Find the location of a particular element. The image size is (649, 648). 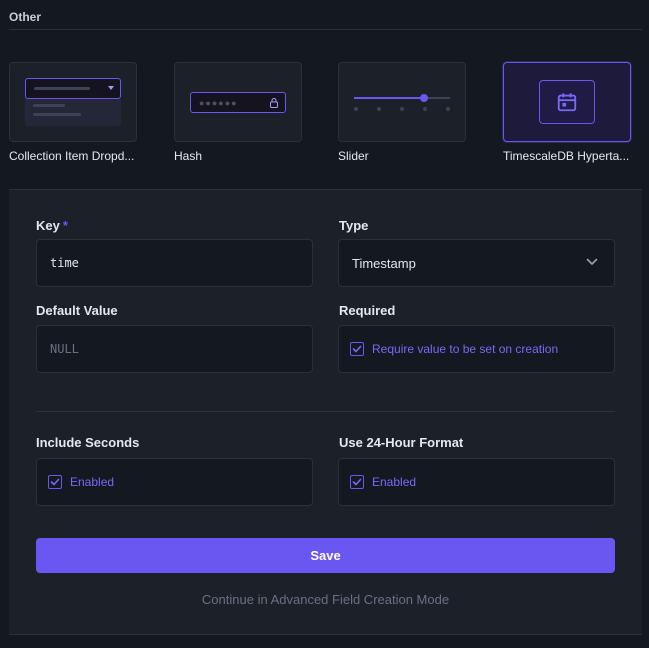

use-24-hour-checkbox-field: Enabled is located at coordinates (476, 482).